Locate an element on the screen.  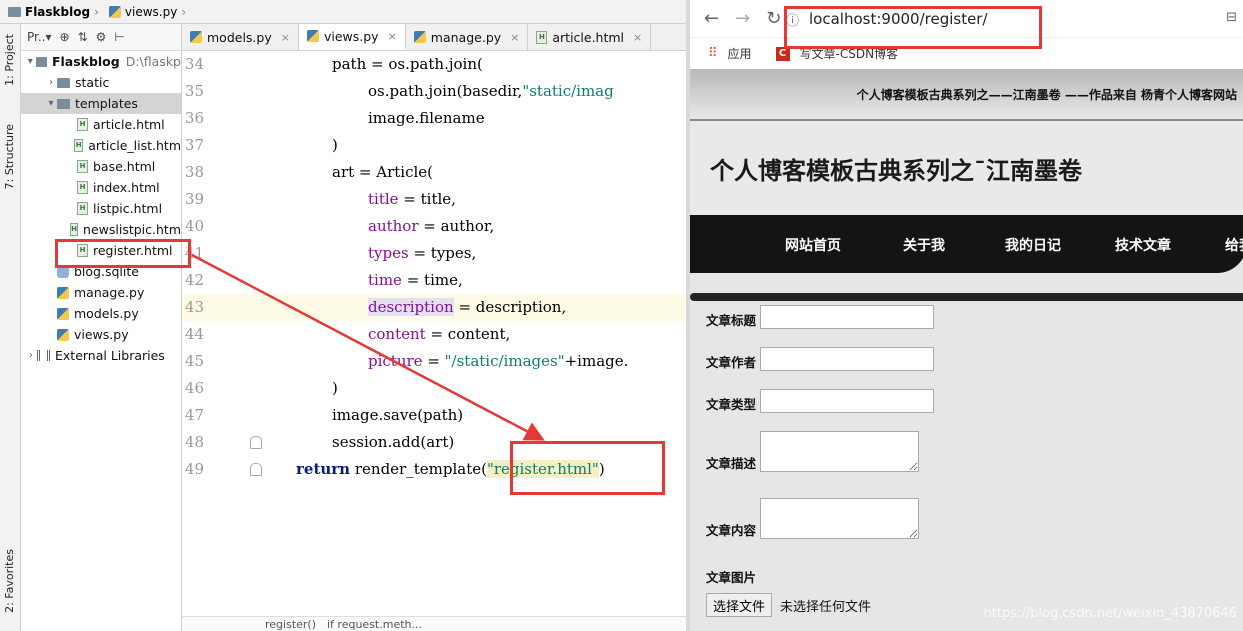
annotation-arrow-layer is located at coordinates (368, 347).